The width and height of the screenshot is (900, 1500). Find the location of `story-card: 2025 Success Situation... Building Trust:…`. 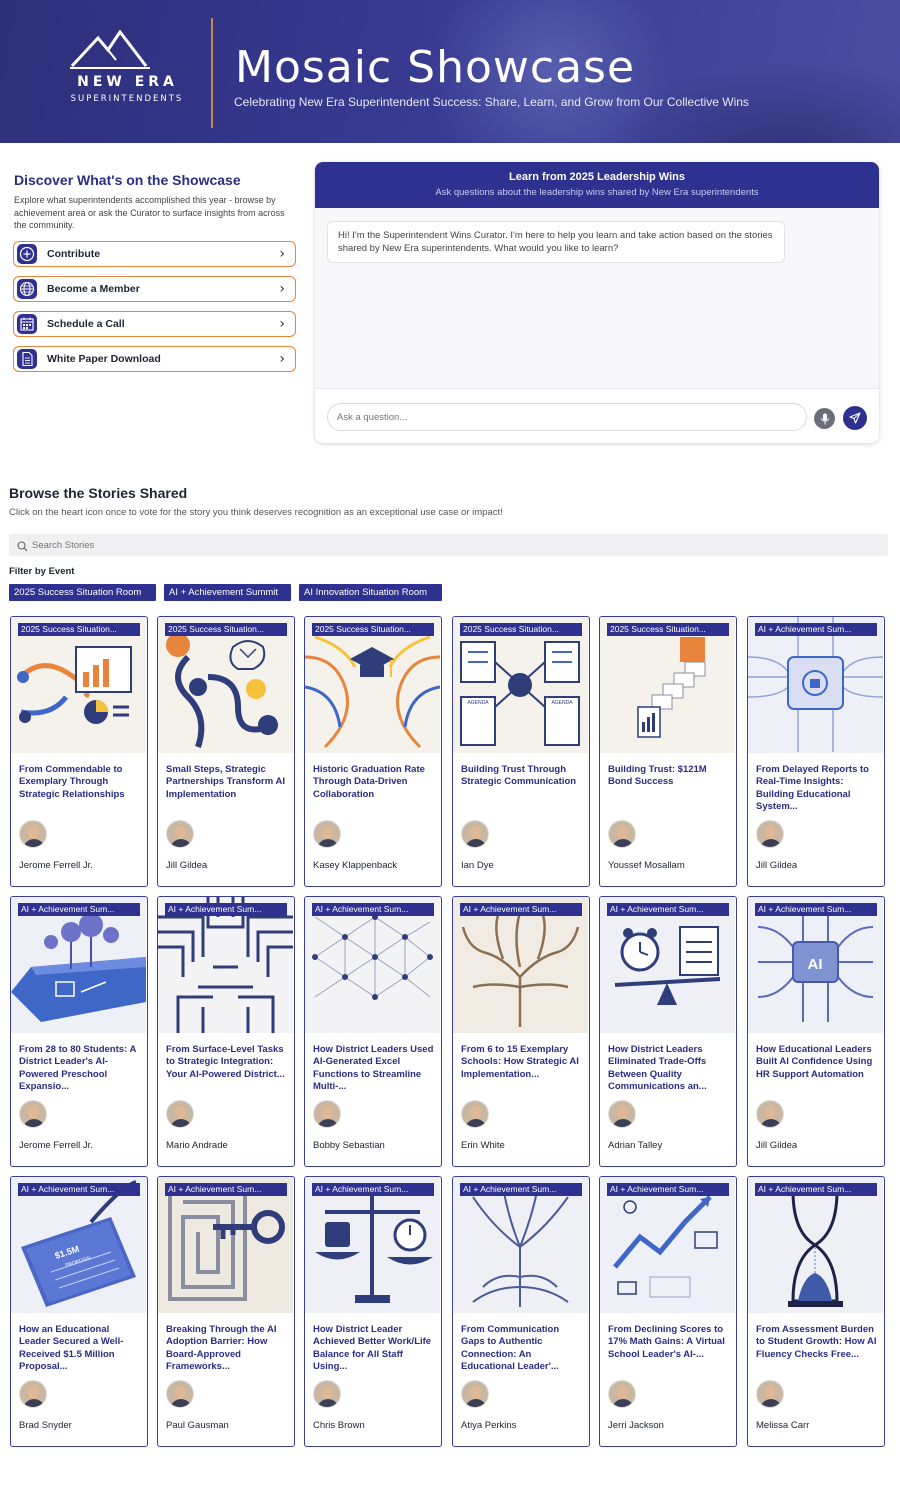

story-card: 2025 Success Situation... Building Trust:… is located at coordinates (668, 751).